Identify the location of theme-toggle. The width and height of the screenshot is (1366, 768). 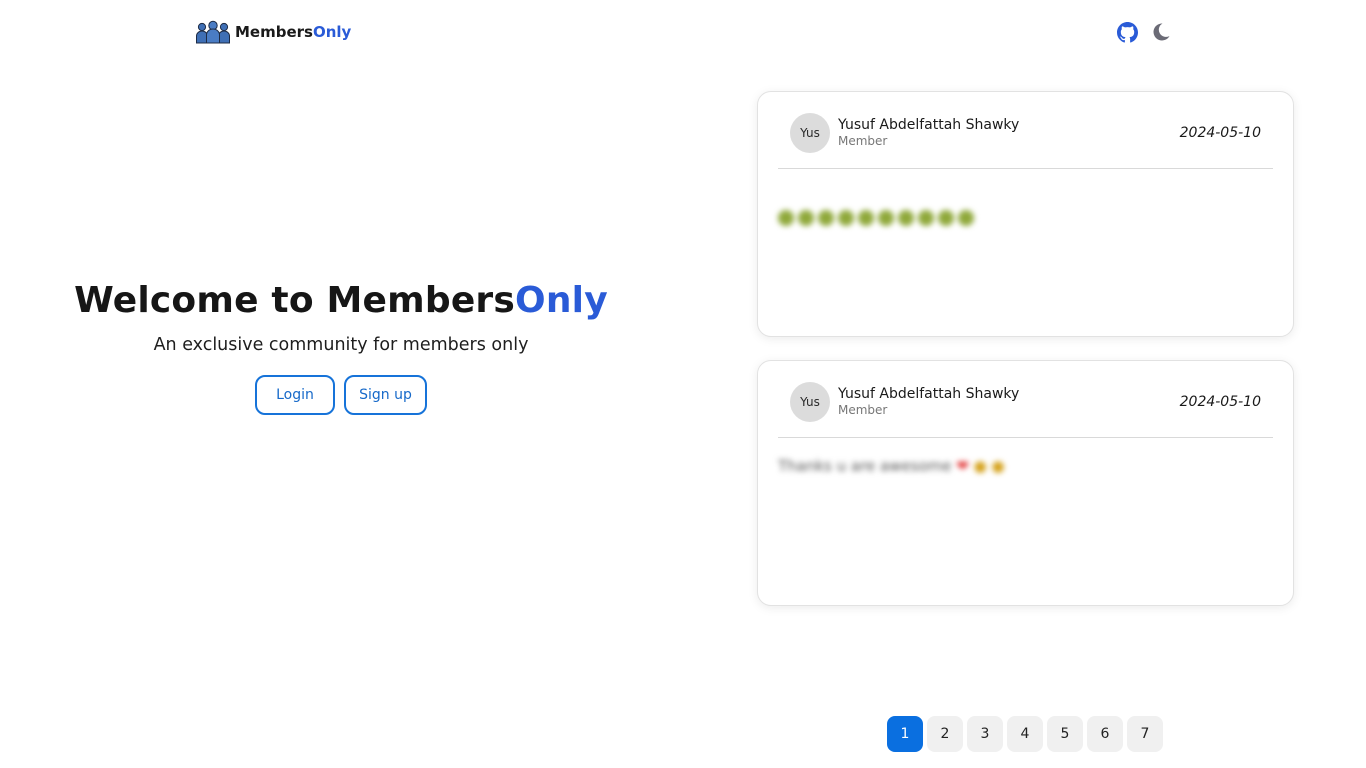
(1161, 32).